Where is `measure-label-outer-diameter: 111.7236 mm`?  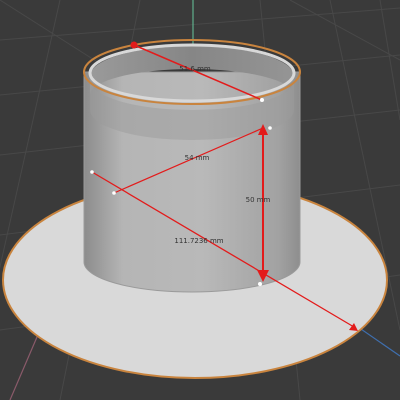
measure-label-outer-diameter: 111.7236 mm is located at coordinates (198, 241).